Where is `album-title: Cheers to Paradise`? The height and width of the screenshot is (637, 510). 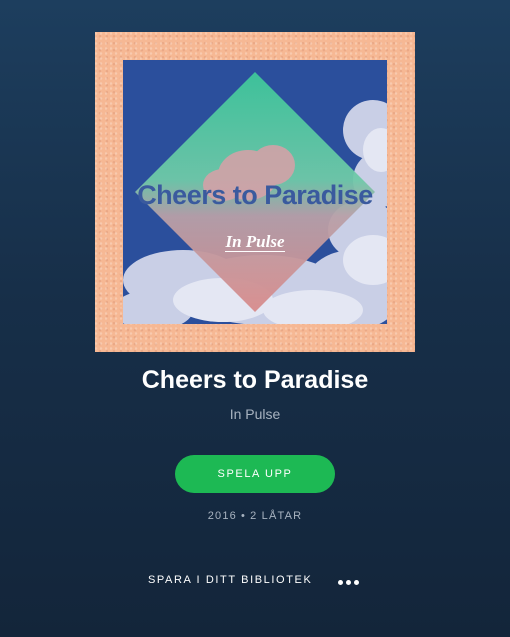
album-title: Cheers to Paradise is located at coordinates (255, 380).